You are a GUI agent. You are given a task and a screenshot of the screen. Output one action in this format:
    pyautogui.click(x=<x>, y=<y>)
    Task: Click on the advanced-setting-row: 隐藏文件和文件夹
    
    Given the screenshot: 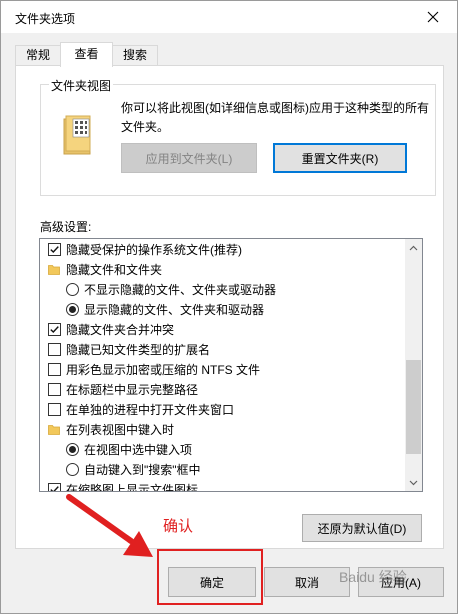 What is the action you would take?
    pyautogui.click(x=223, y=269)
    